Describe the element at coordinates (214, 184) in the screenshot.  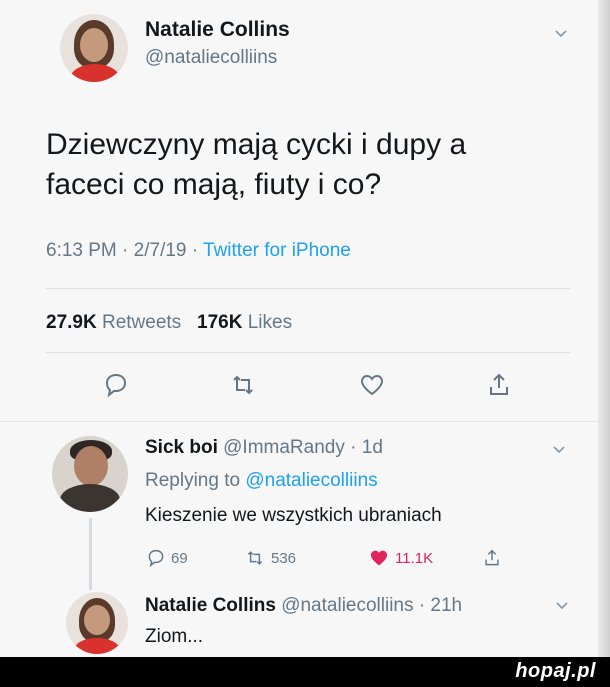
I see `tweet-text-line-2: faceci co mają, fiuty i co?` at that location.